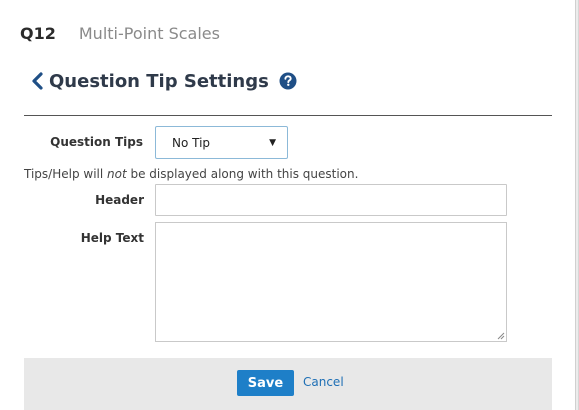  What do you see at coordinates (112, 238) in the screenshot?
I see `help-text-label: Help Text` at bounding box center [112, 238].